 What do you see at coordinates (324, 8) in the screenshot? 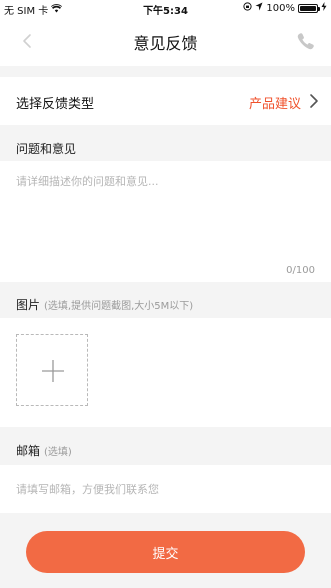
I see `charging-icon` at bounding box center [324, 8].